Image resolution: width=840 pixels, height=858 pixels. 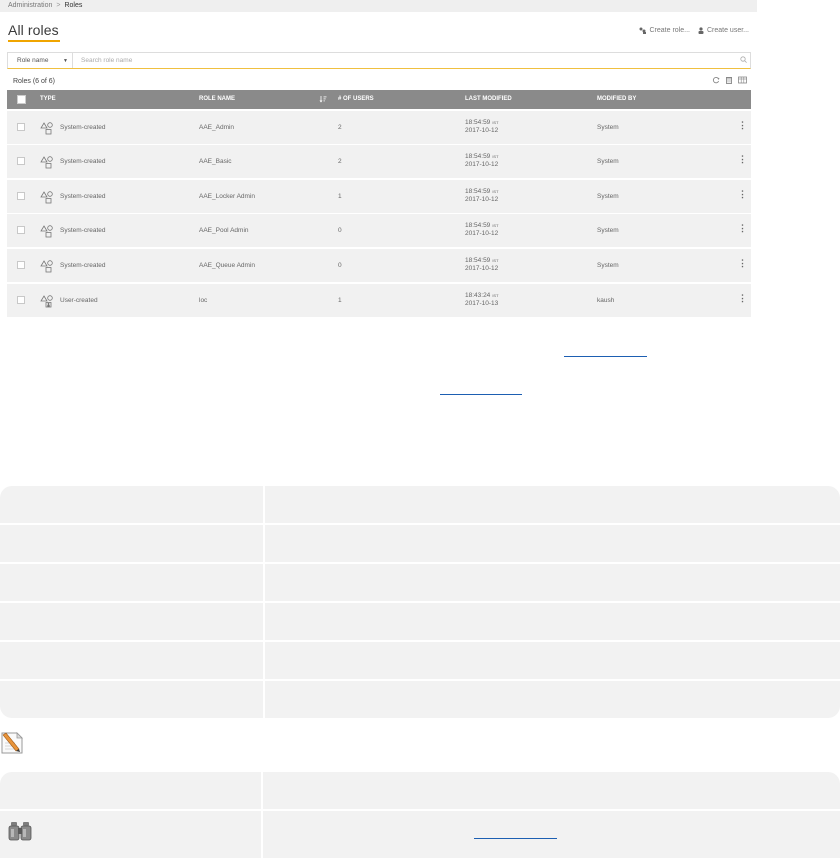 What do you see at coordinates (716, 81) in the screenshot?
I see `refresh-icon` at bounding box center [716, 81].